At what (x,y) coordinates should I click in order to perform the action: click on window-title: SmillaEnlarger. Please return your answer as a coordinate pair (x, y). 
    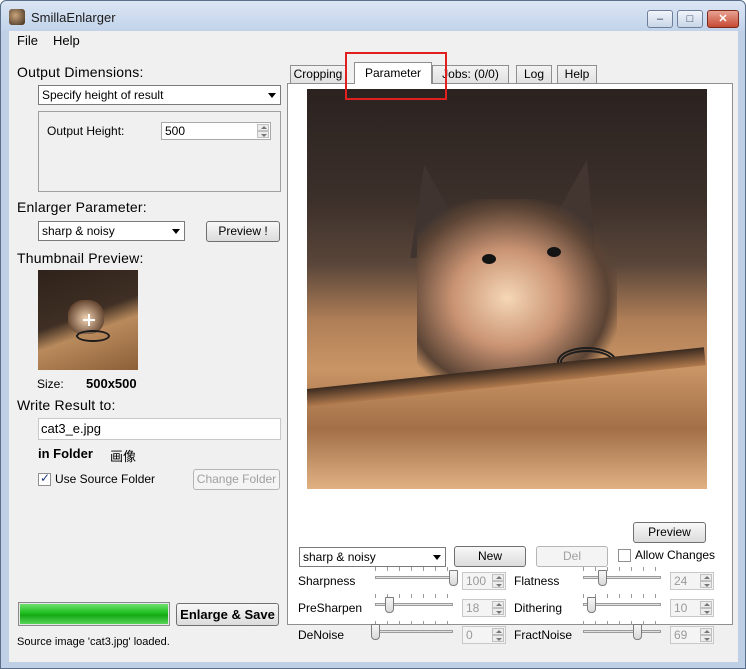
    Looking at the image, I should click on (73, 17).